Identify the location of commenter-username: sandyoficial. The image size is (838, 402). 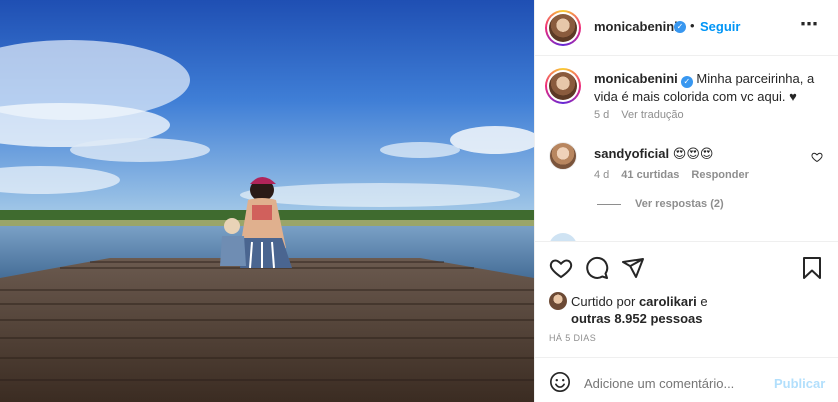
(631, 153).